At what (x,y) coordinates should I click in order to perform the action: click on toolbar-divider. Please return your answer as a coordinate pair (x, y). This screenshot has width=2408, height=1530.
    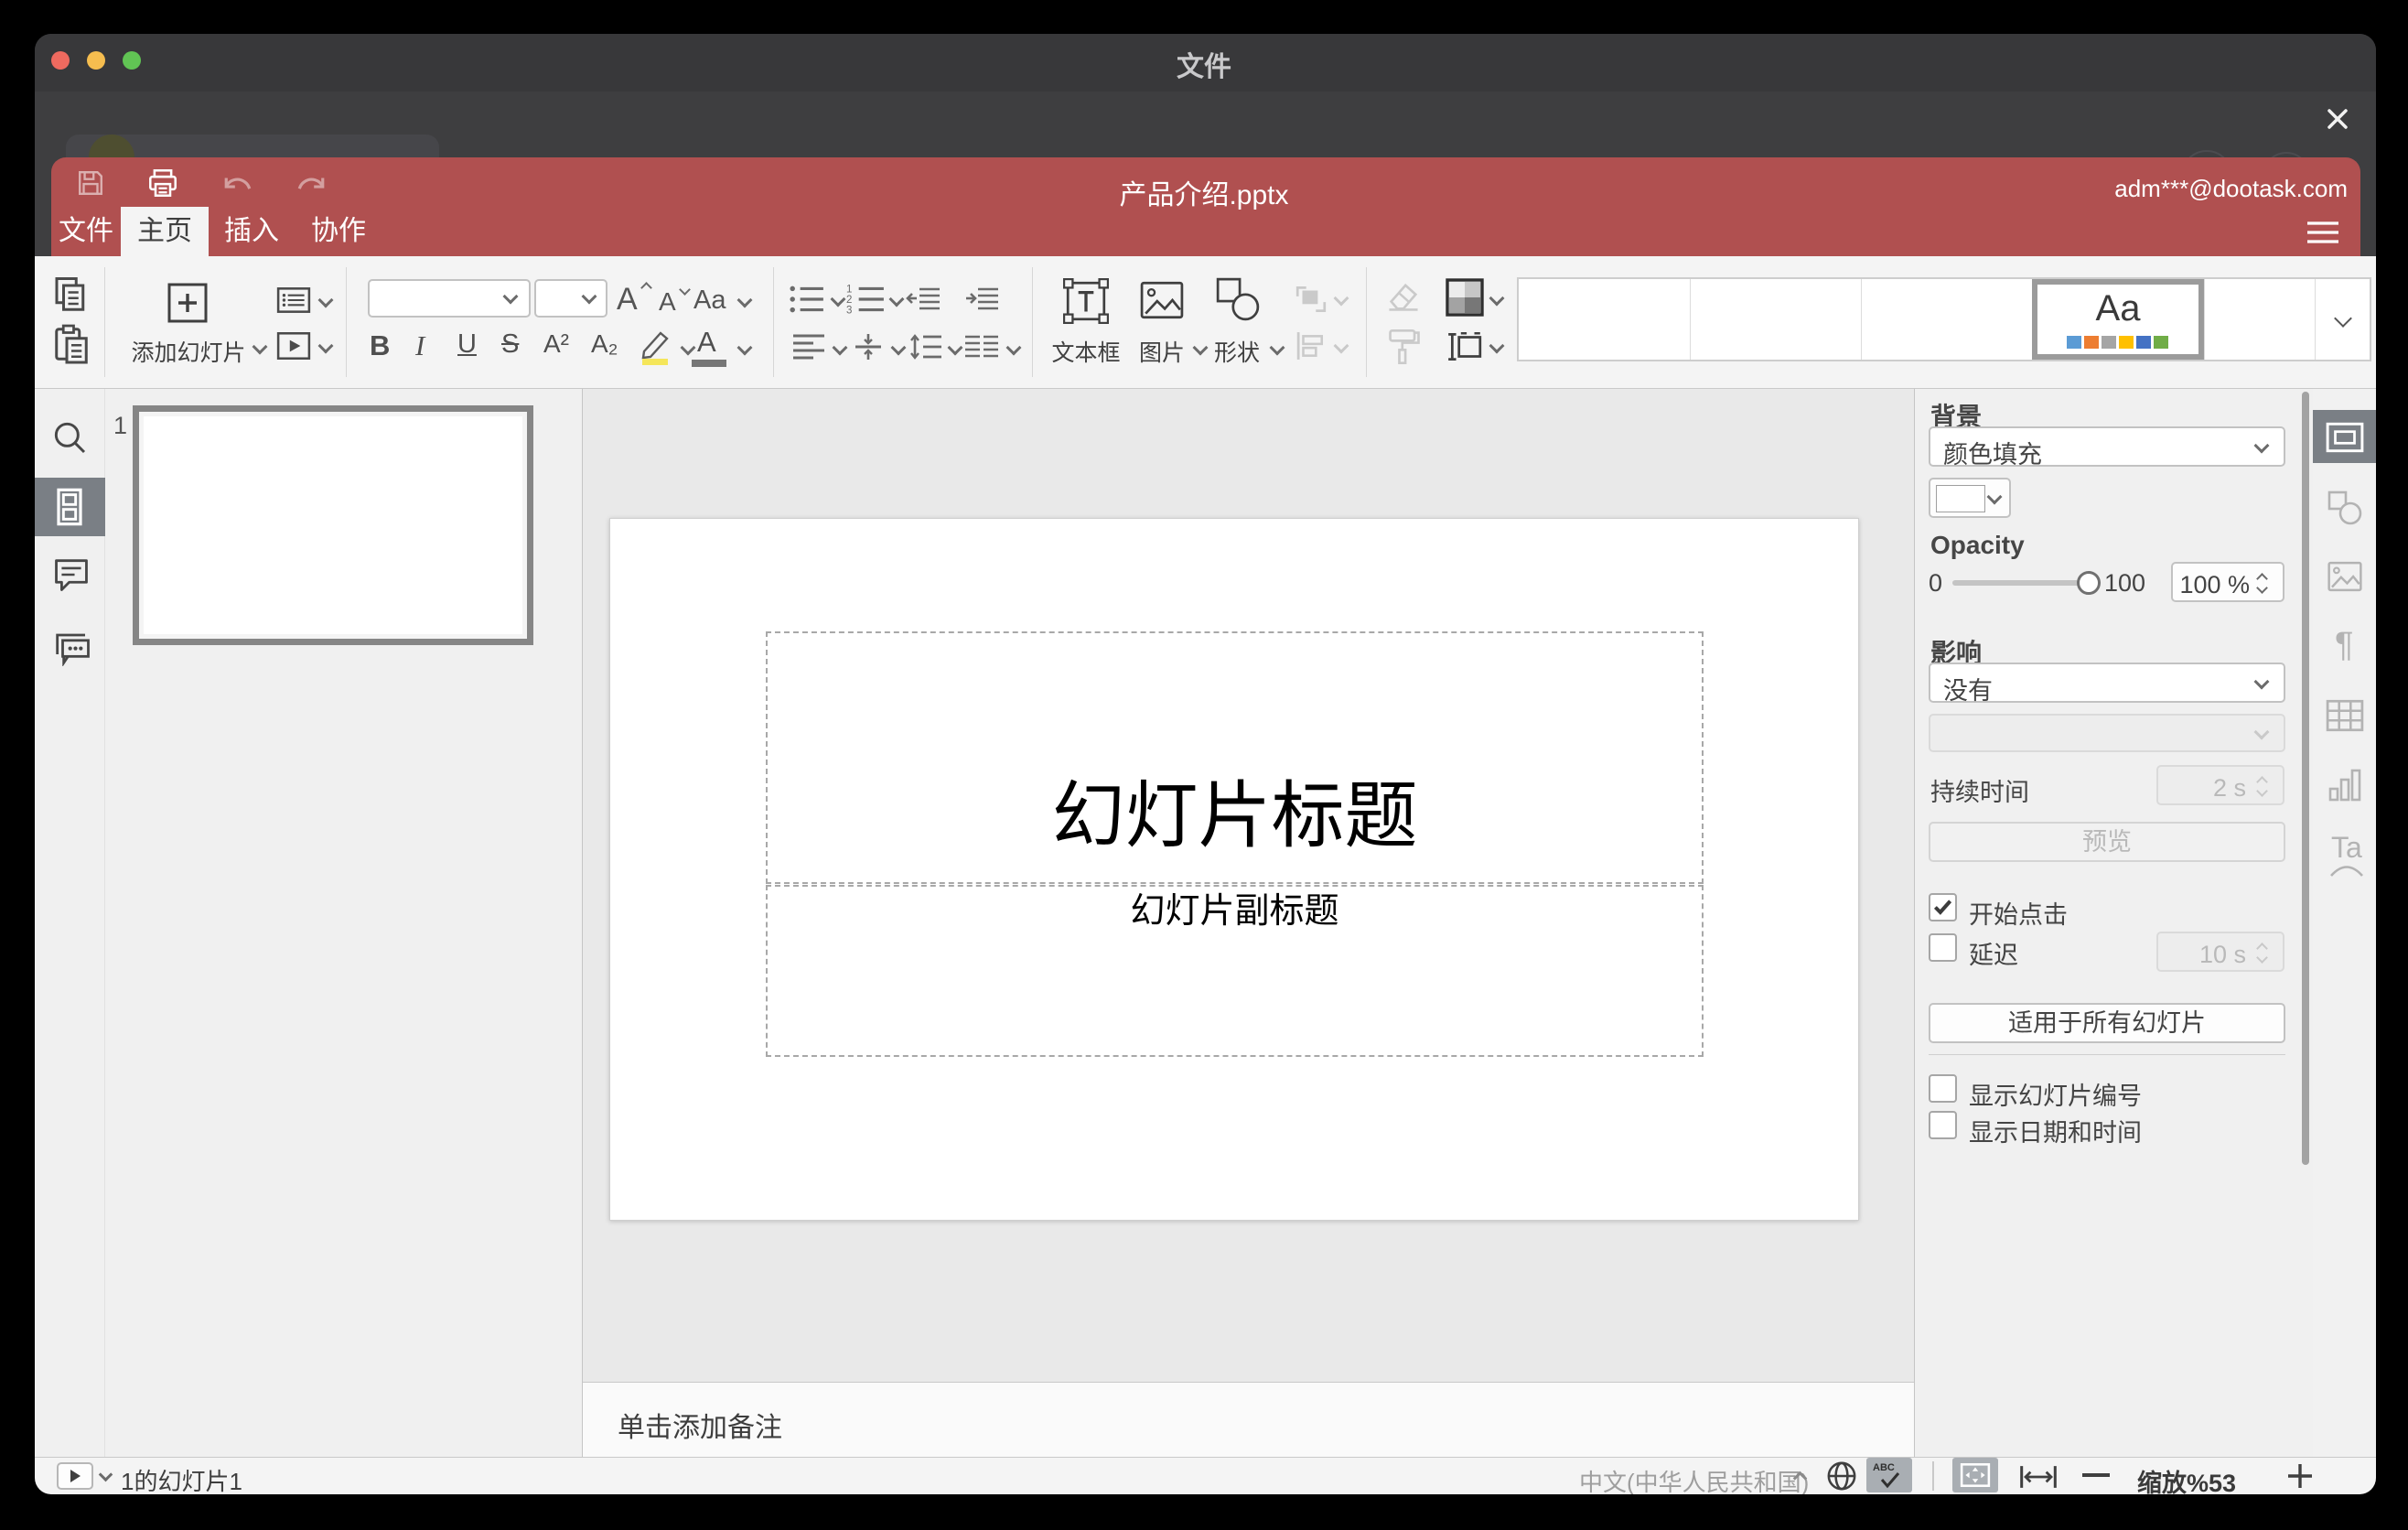
    Looking at the image, I should click on (1032, 322).